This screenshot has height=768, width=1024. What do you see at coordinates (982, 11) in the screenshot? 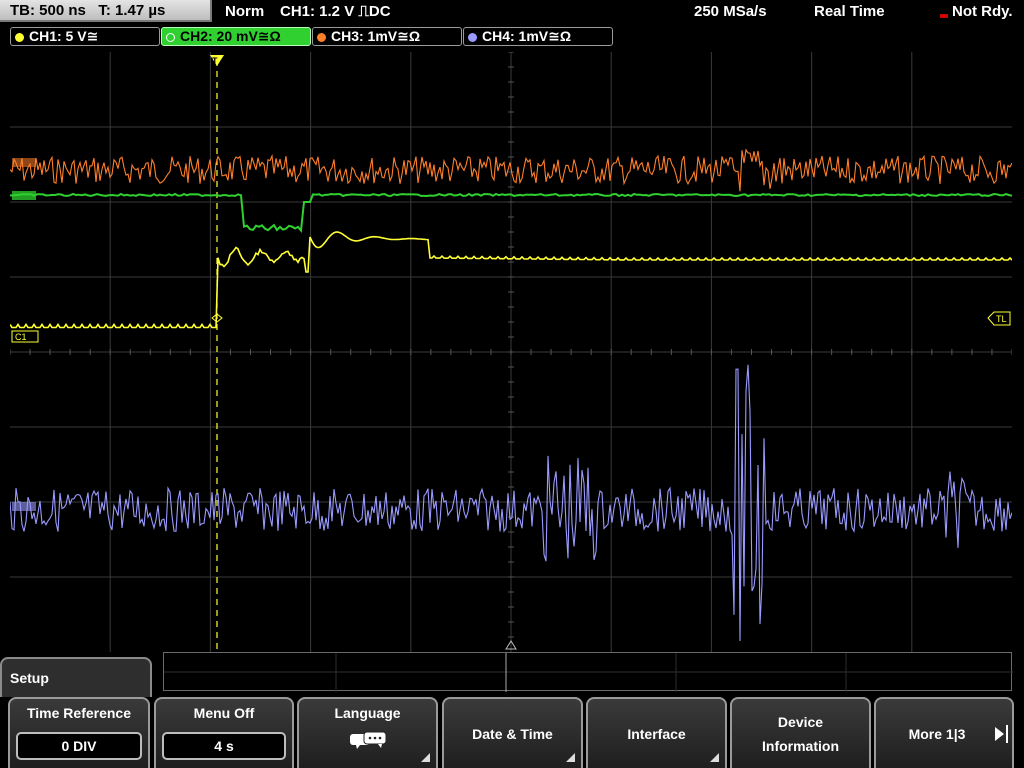
I see `acquisition-state: Not Rdy.` at bounding box center [982, 11].